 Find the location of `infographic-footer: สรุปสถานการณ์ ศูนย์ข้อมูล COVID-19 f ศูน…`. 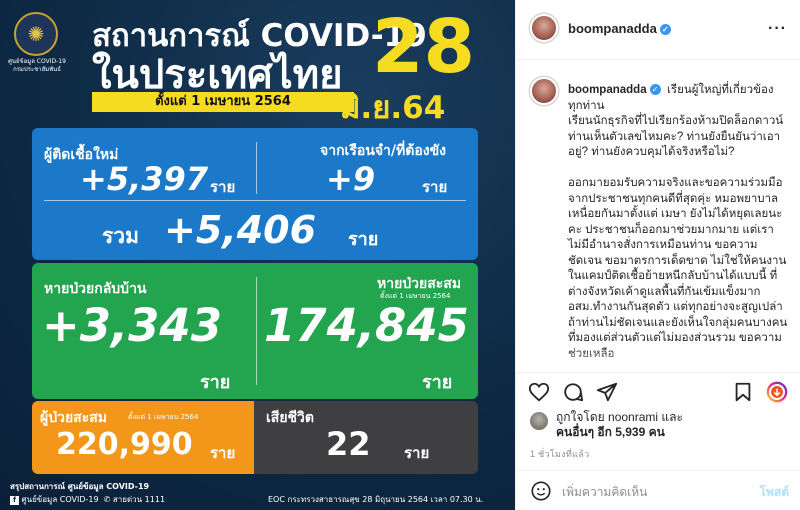

infographic-footer: สรุปสถานการณ์ ศูนย์ข้อมูล COVID-19 f ศูน… is located at coordinates (260, 493).